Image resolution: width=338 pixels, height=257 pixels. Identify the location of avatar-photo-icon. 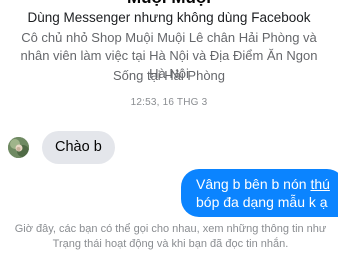
(18, 147).